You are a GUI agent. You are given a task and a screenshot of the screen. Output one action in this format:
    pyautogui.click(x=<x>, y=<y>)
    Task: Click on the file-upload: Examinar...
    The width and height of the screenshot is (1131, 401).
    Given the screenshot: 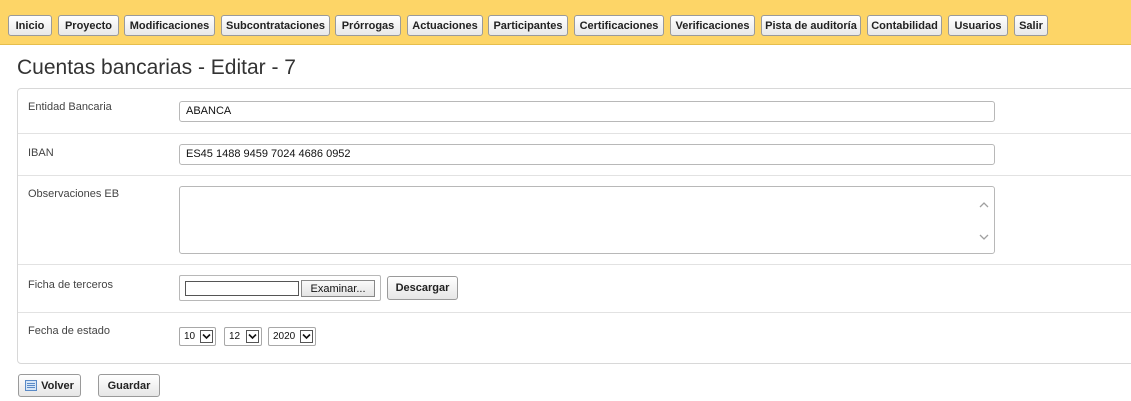 What is the action you would take?
    pyautogui.click(x=280, y=288)
    